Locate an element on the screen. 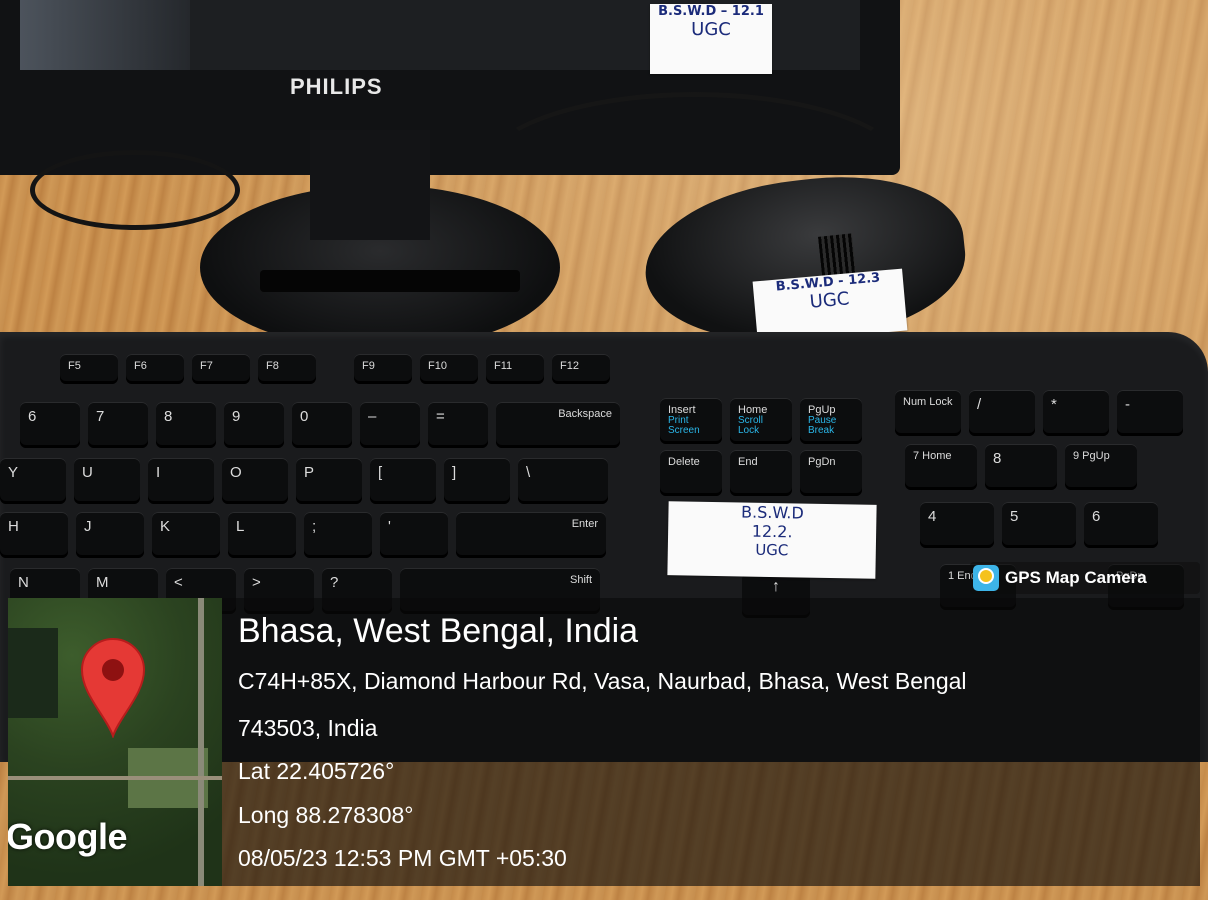 Image resolution: width=1208 pixels, height=900 pixels. top-letter-row: Y U I O P [ ] \ is located at coordinates (304, 481).